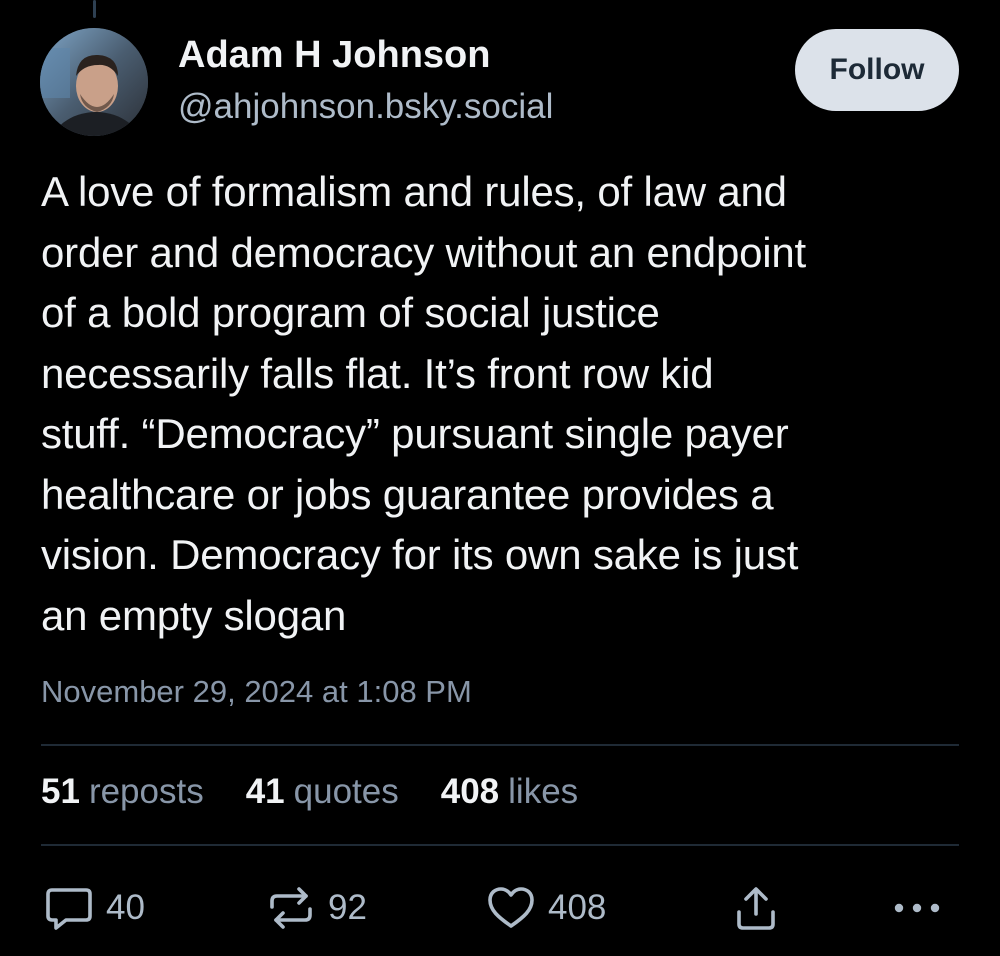 The width and height of the screenshot is (1000, 956). I want to click on repost-count: 92, so click(347, 907).